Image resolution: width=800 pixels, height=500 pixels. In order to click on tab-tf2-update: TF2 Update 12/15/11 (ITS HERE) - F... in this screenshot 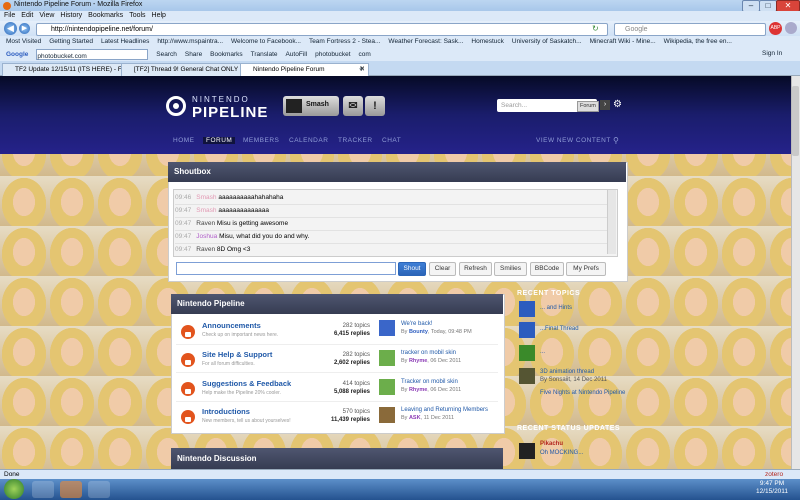, I will do `click(65, 69)`.